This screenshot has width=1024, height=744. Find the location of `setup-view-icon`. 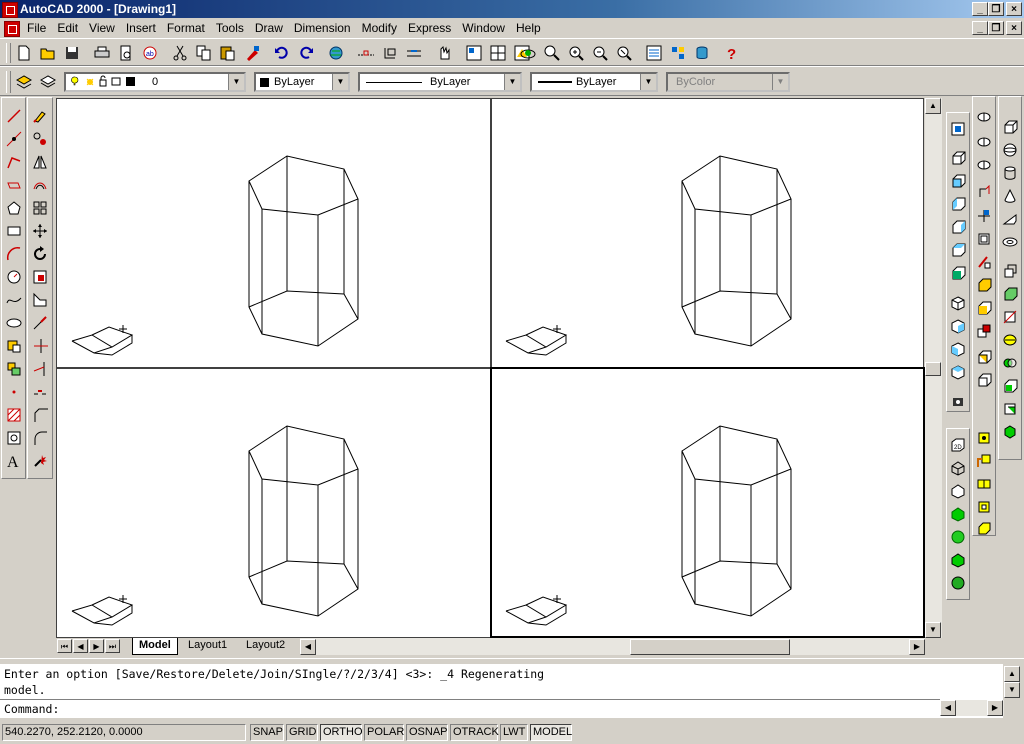

setup-view-icon is located at coordinates (1010, 409).